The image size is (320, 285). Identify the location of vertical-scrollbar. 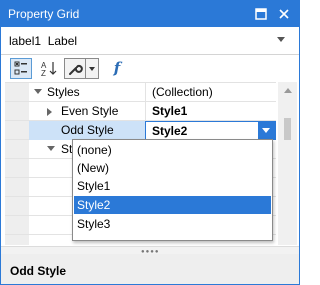
(287, 163).